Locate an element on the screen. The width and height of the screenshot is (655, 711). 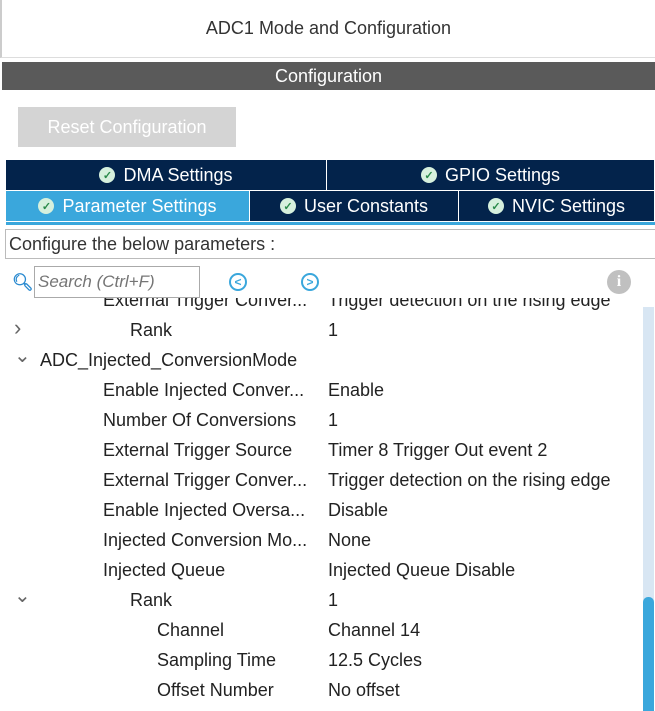
window-title: ADC1 Mode and Configuration is located at coordinates (327, 29).